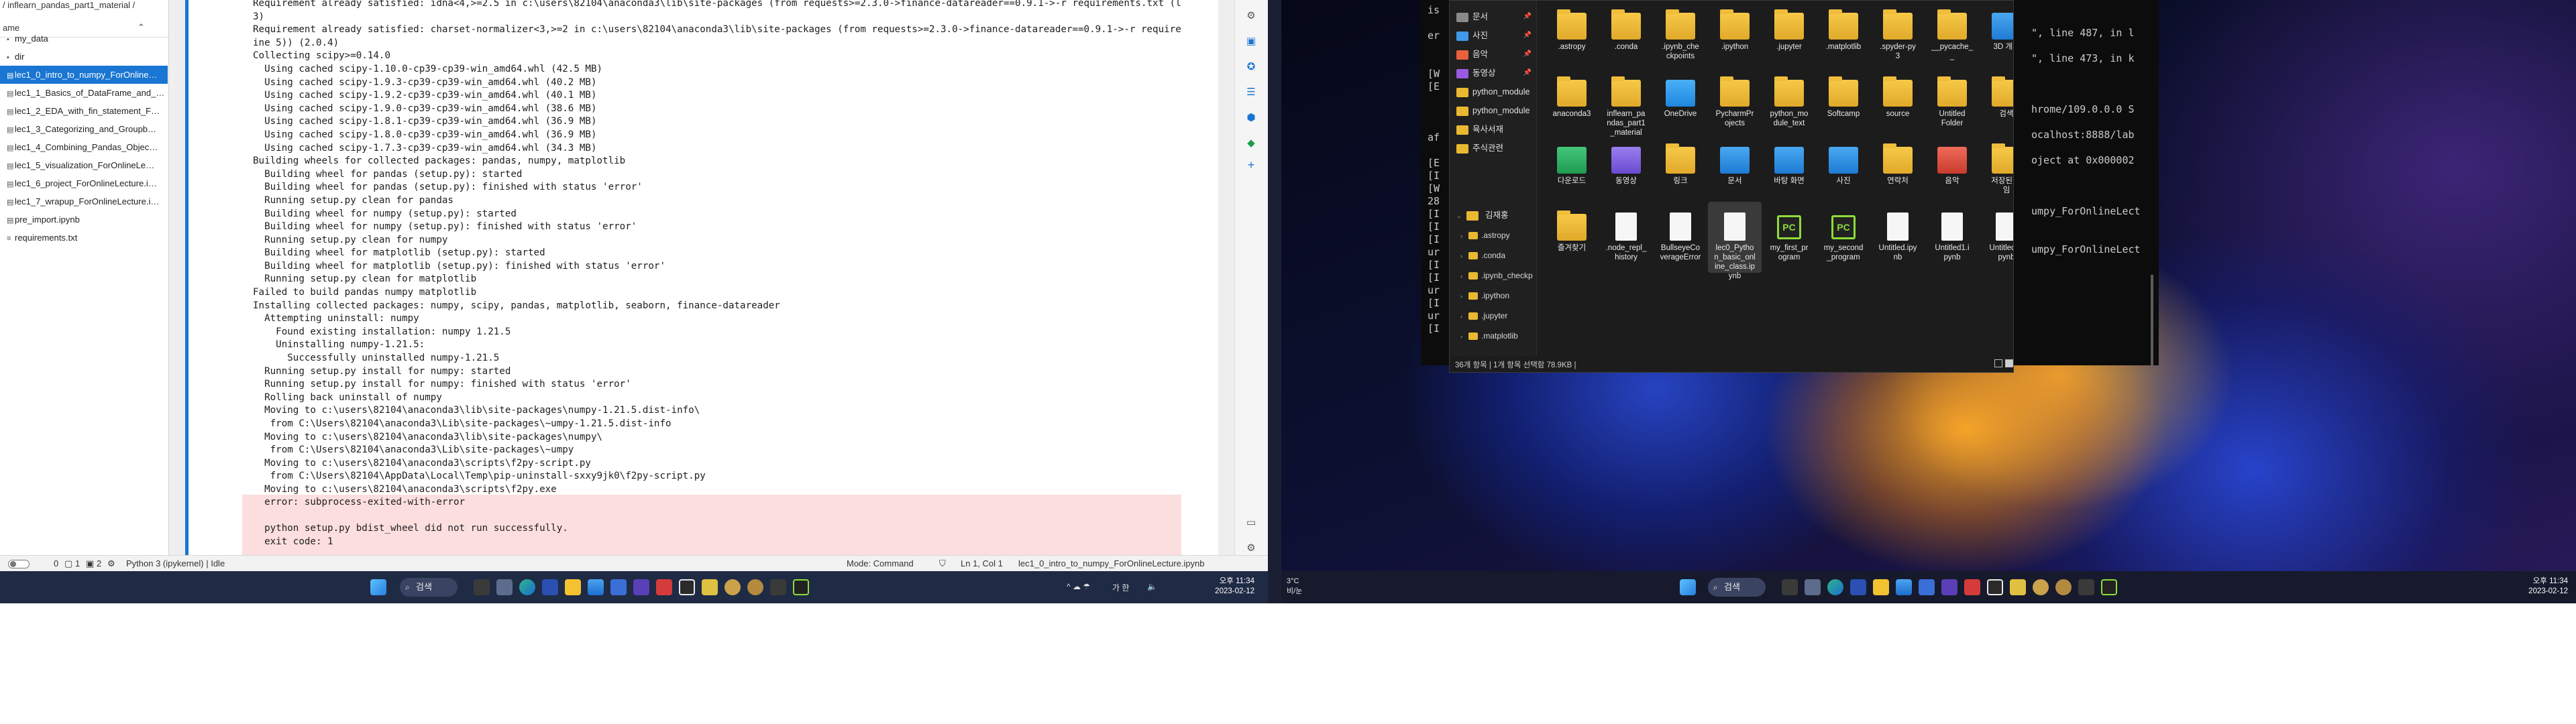 This screenshot has width=2576, height=724. I want to click on explorer-item: 3D 개체, so click(1996, 36).